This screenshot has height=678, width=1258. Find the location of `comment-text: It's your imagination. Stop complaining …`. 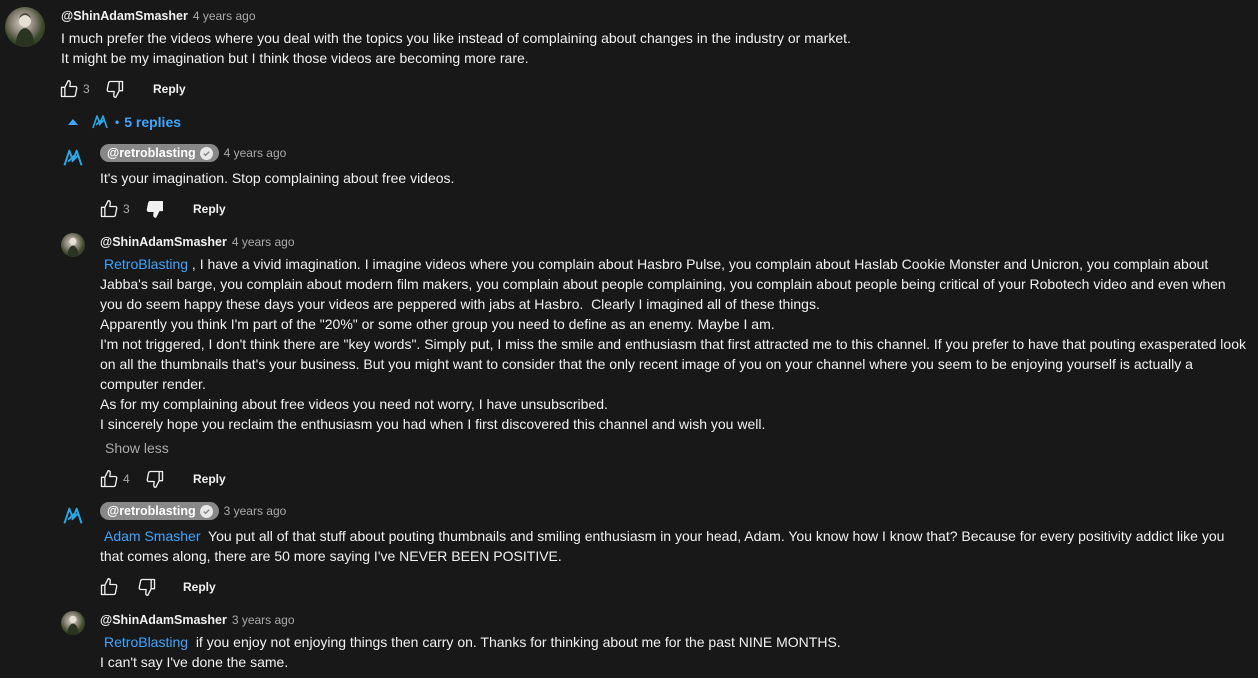

comment-text: It's your imagination. Stop complaining … is located at coordinates (277, 178).